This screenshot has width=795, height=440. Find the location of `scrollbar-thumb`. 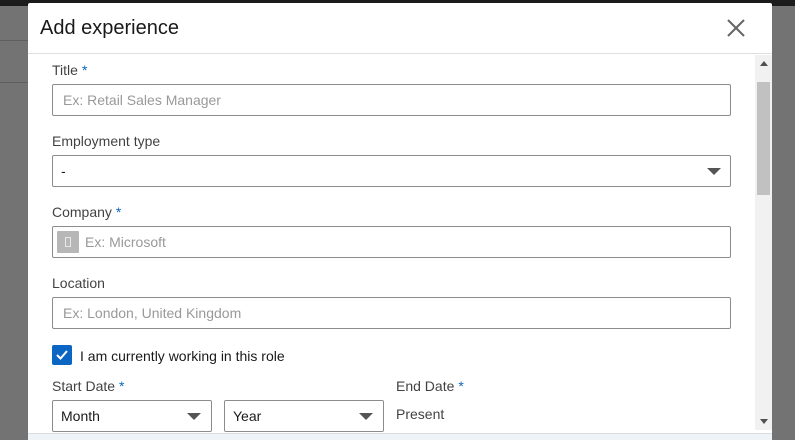

scrollbar-thumb is located at coordinates (763, 138).